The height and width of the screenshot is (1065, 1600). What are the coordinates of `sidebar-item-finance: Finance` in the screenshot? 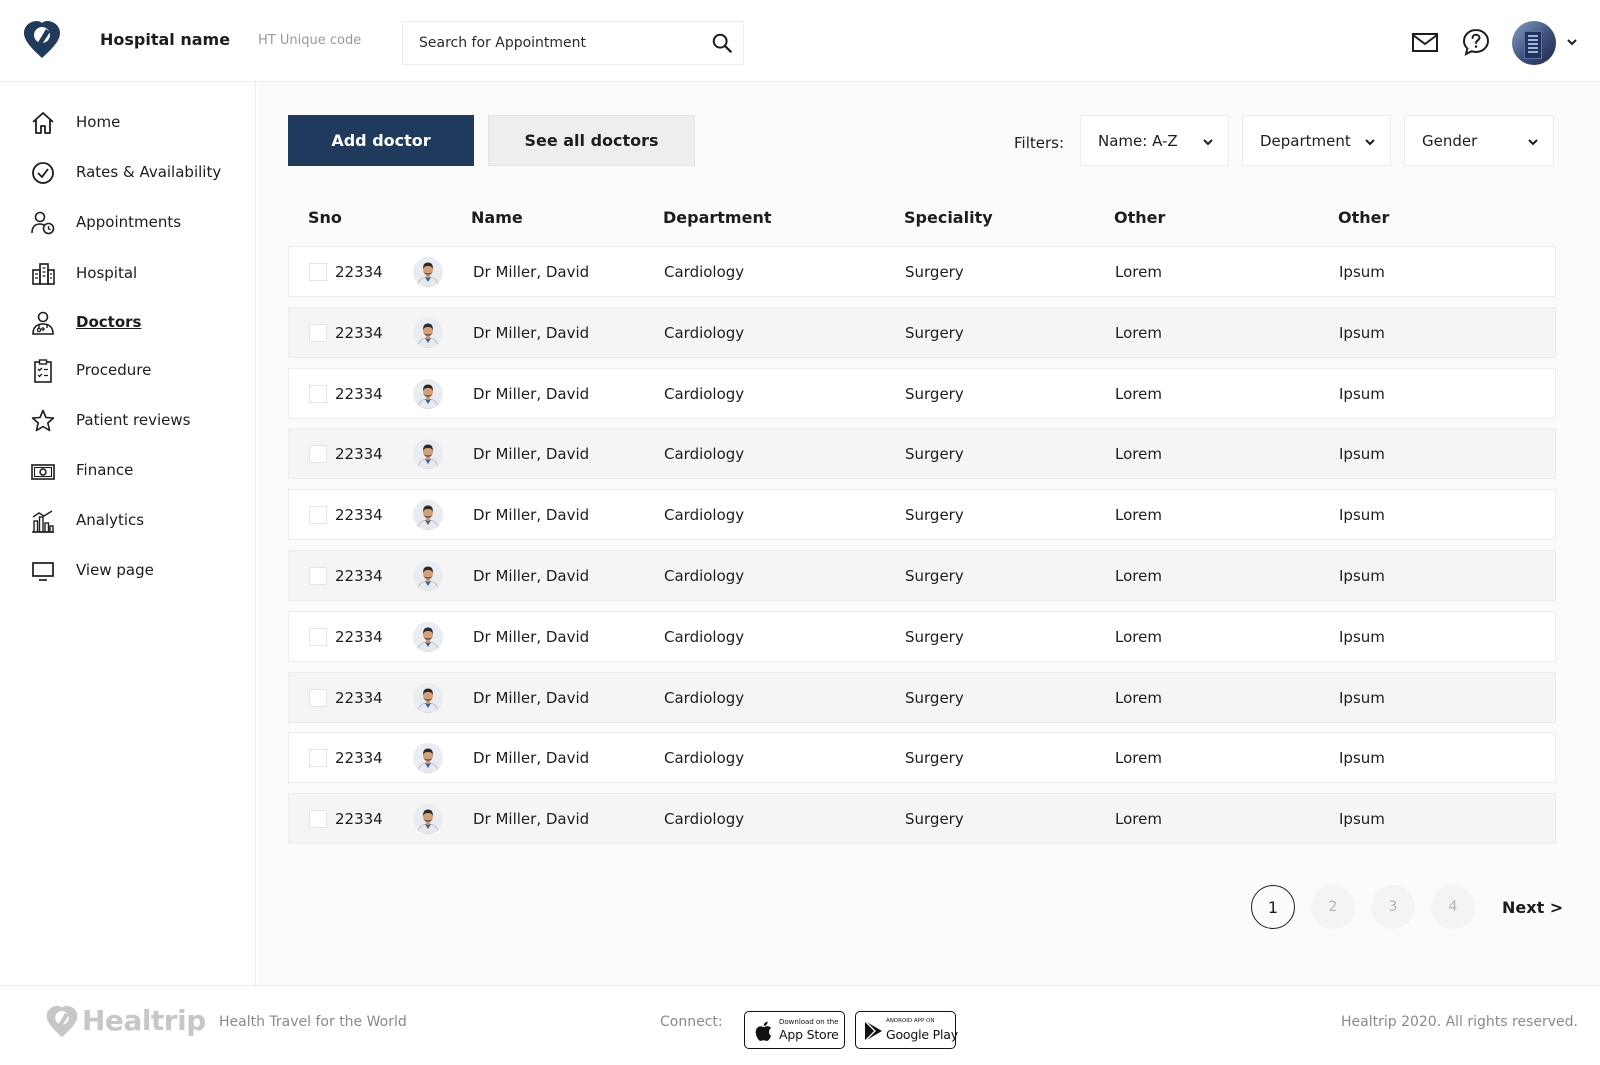 It's located at (128, 470).